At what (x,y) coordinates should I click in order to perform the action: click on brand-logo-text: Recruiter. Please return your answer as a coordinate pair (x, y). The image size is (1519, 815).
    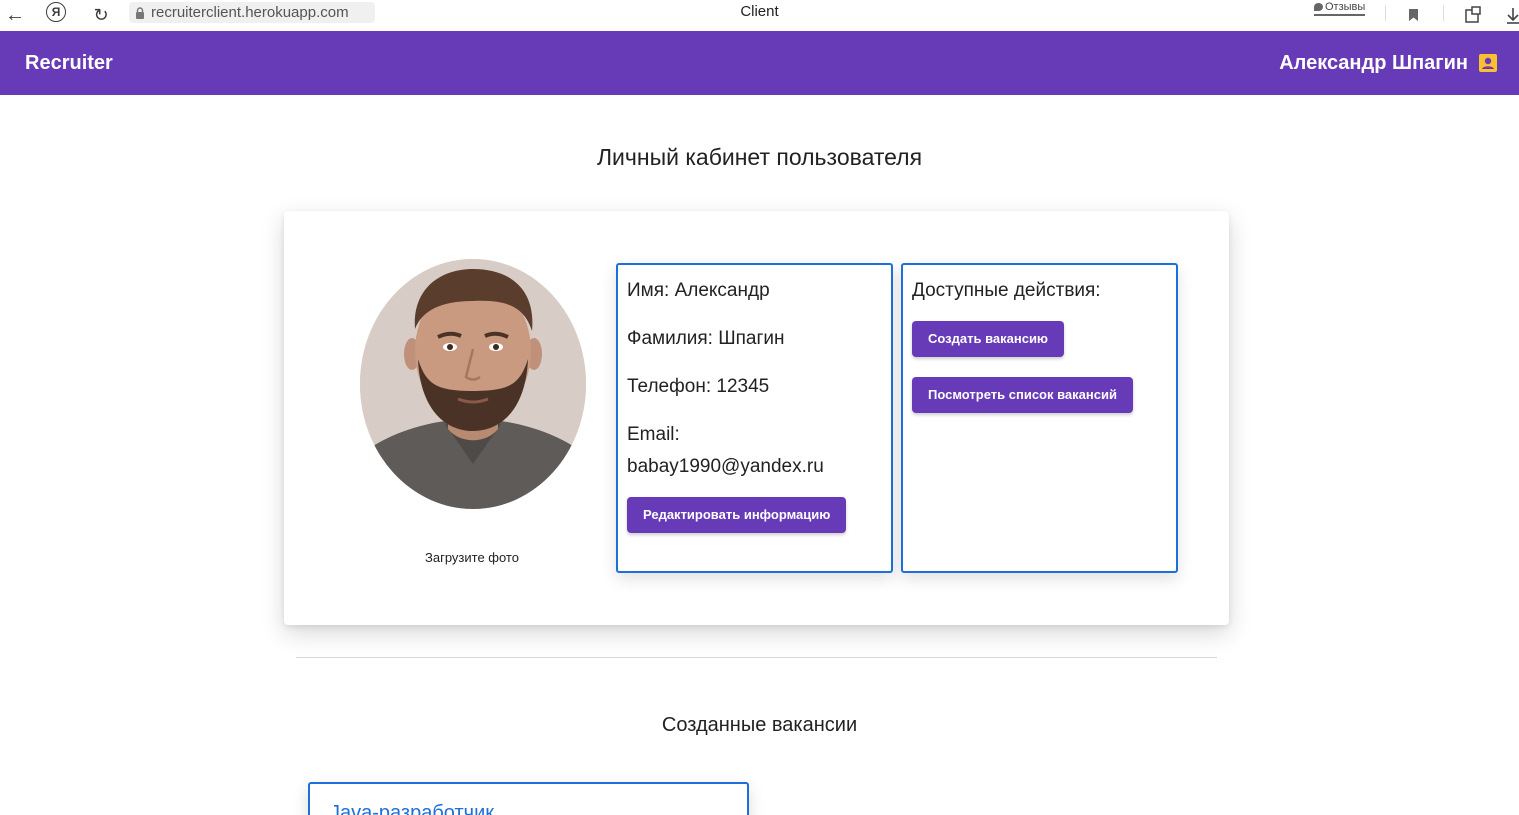
    Looking at the image, I should click on (69, 63).